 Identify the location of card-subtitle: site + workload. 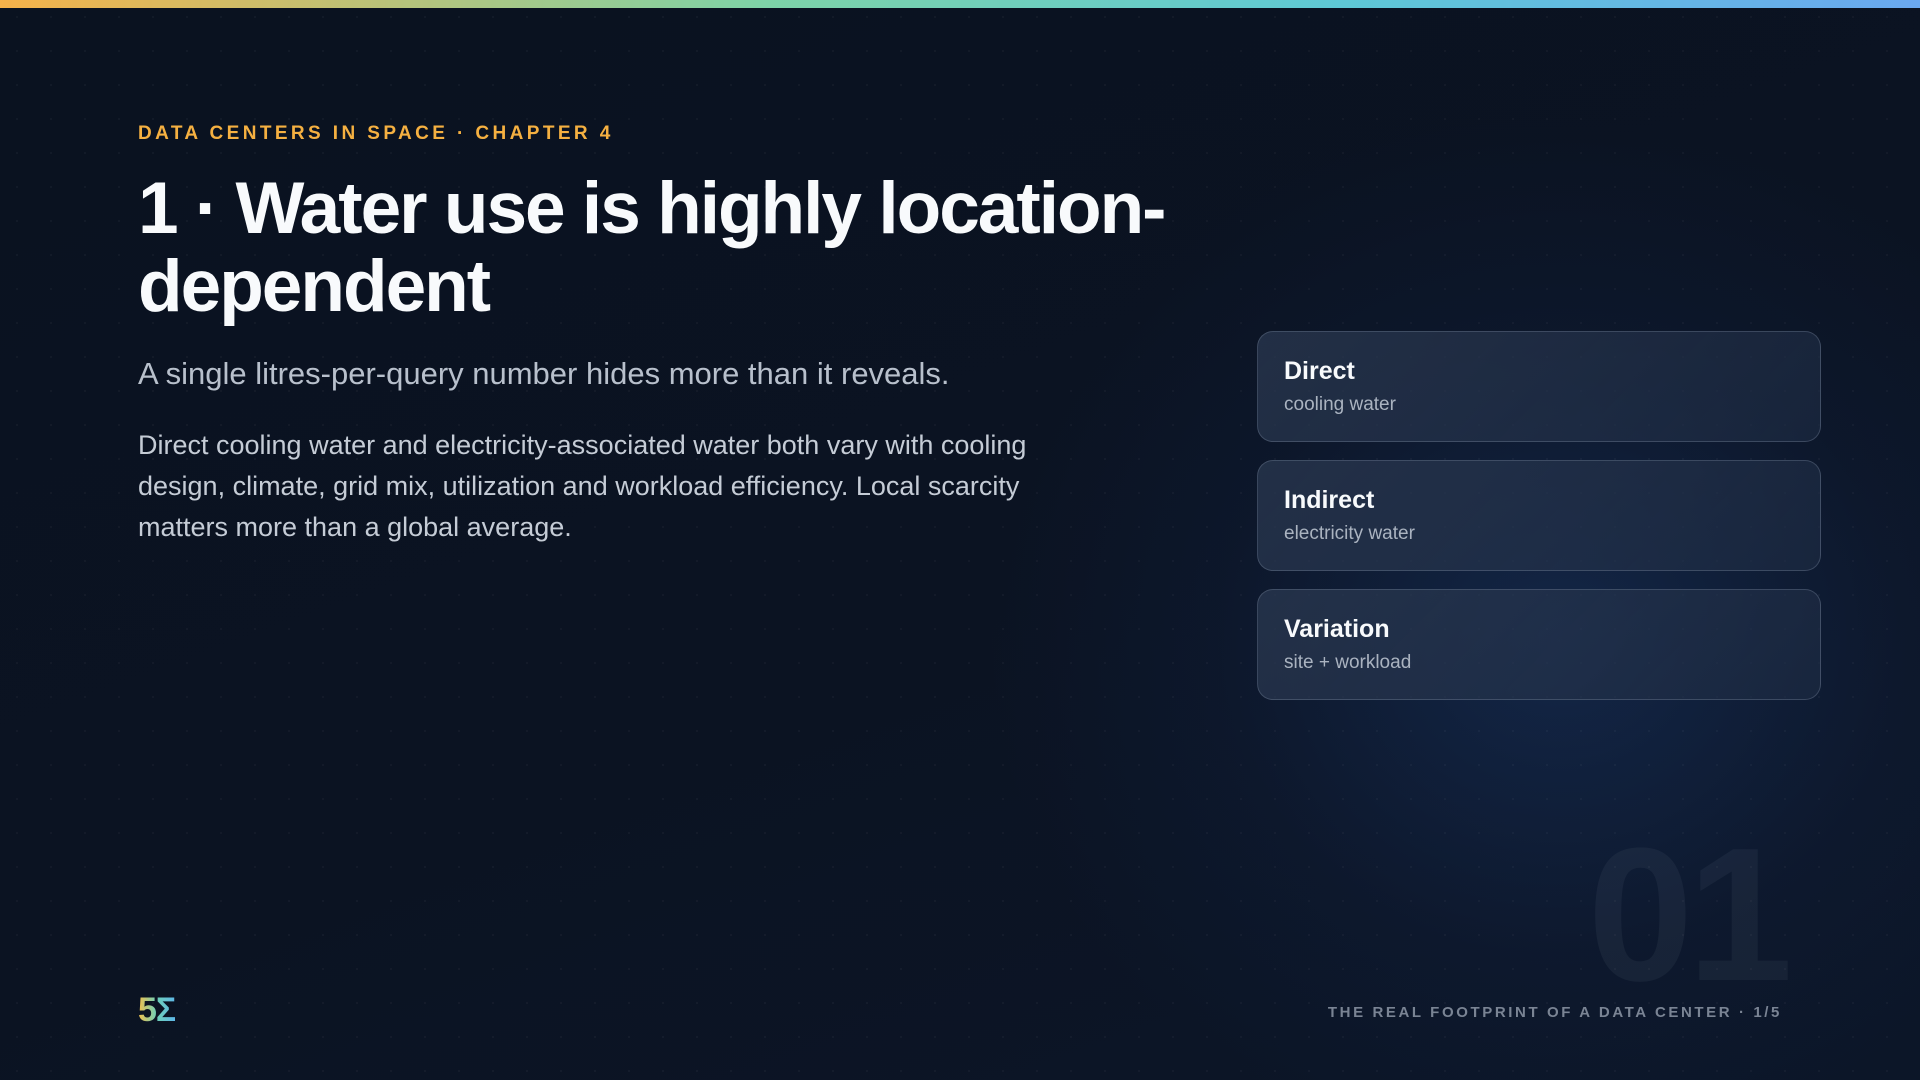
(1348, 662).